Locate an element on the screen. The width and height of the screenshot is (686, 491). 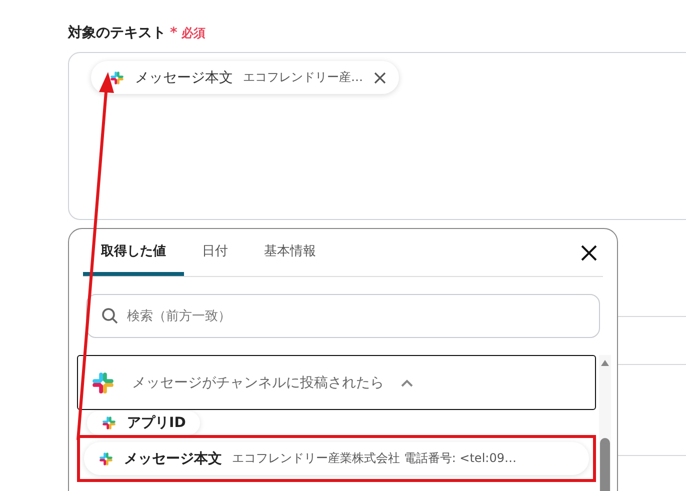
required-text: 必須 is located at coordinates (193, 33).